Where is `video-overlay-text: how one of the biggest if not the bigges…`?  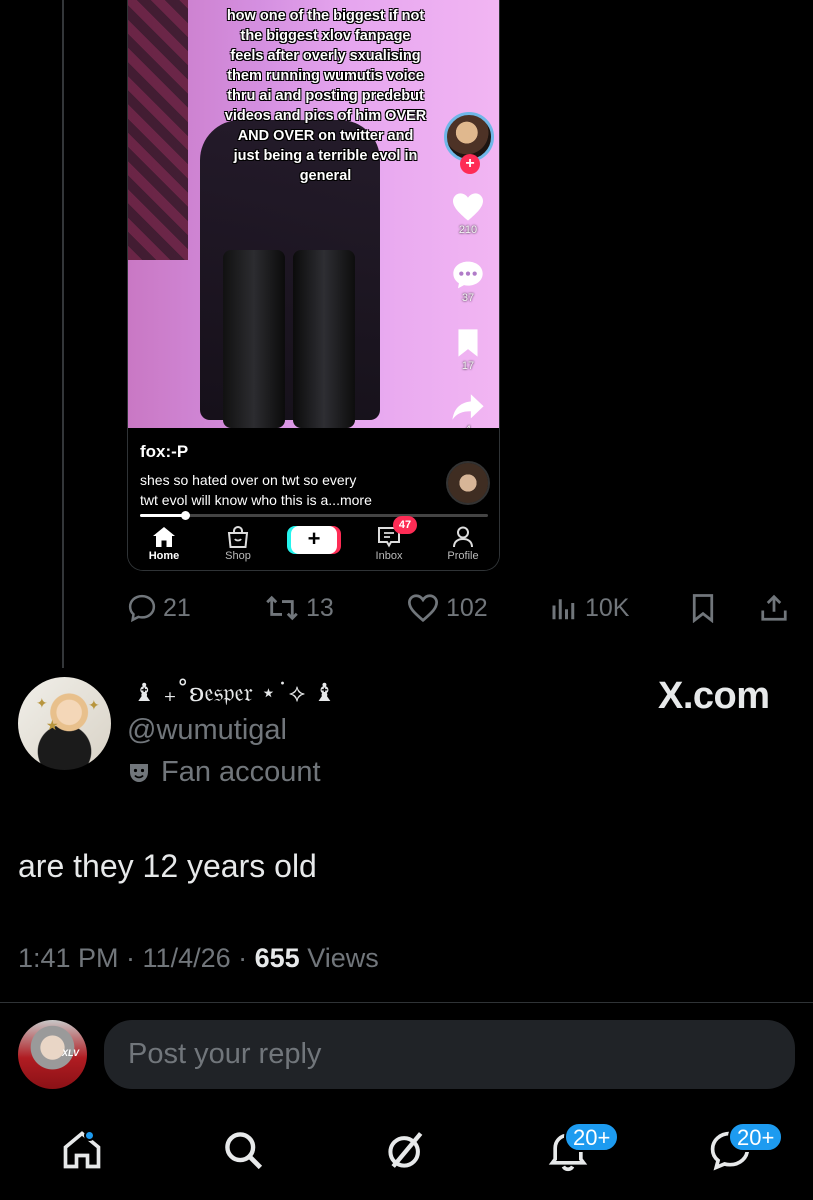 video-overlay-text: how one of the biggest if not the bigges… is located at coordinates (325, 96).